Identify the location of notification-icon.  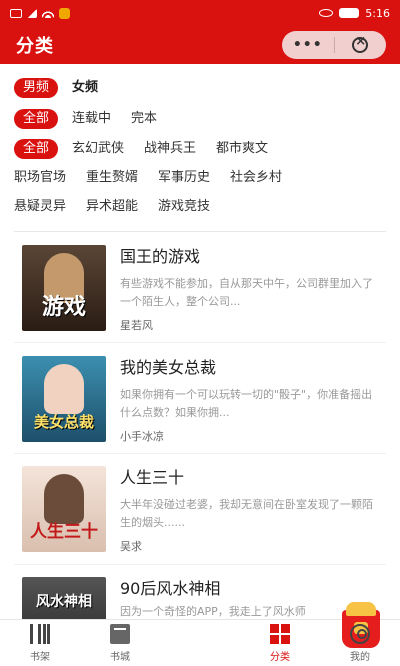
(64, 13).